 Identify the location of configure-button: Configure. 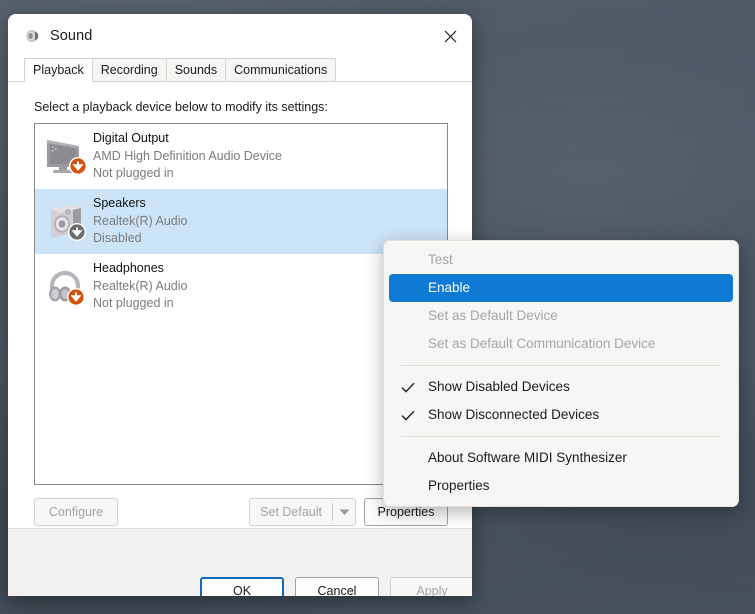
(76, 512).